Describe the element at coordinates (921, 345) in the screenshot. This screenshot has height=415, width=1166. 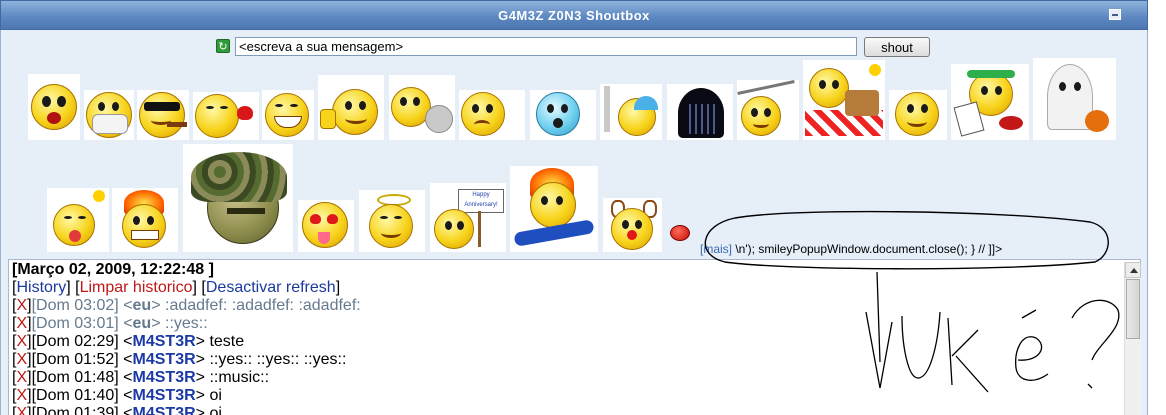
I see `annotation-letter-u` at that location.